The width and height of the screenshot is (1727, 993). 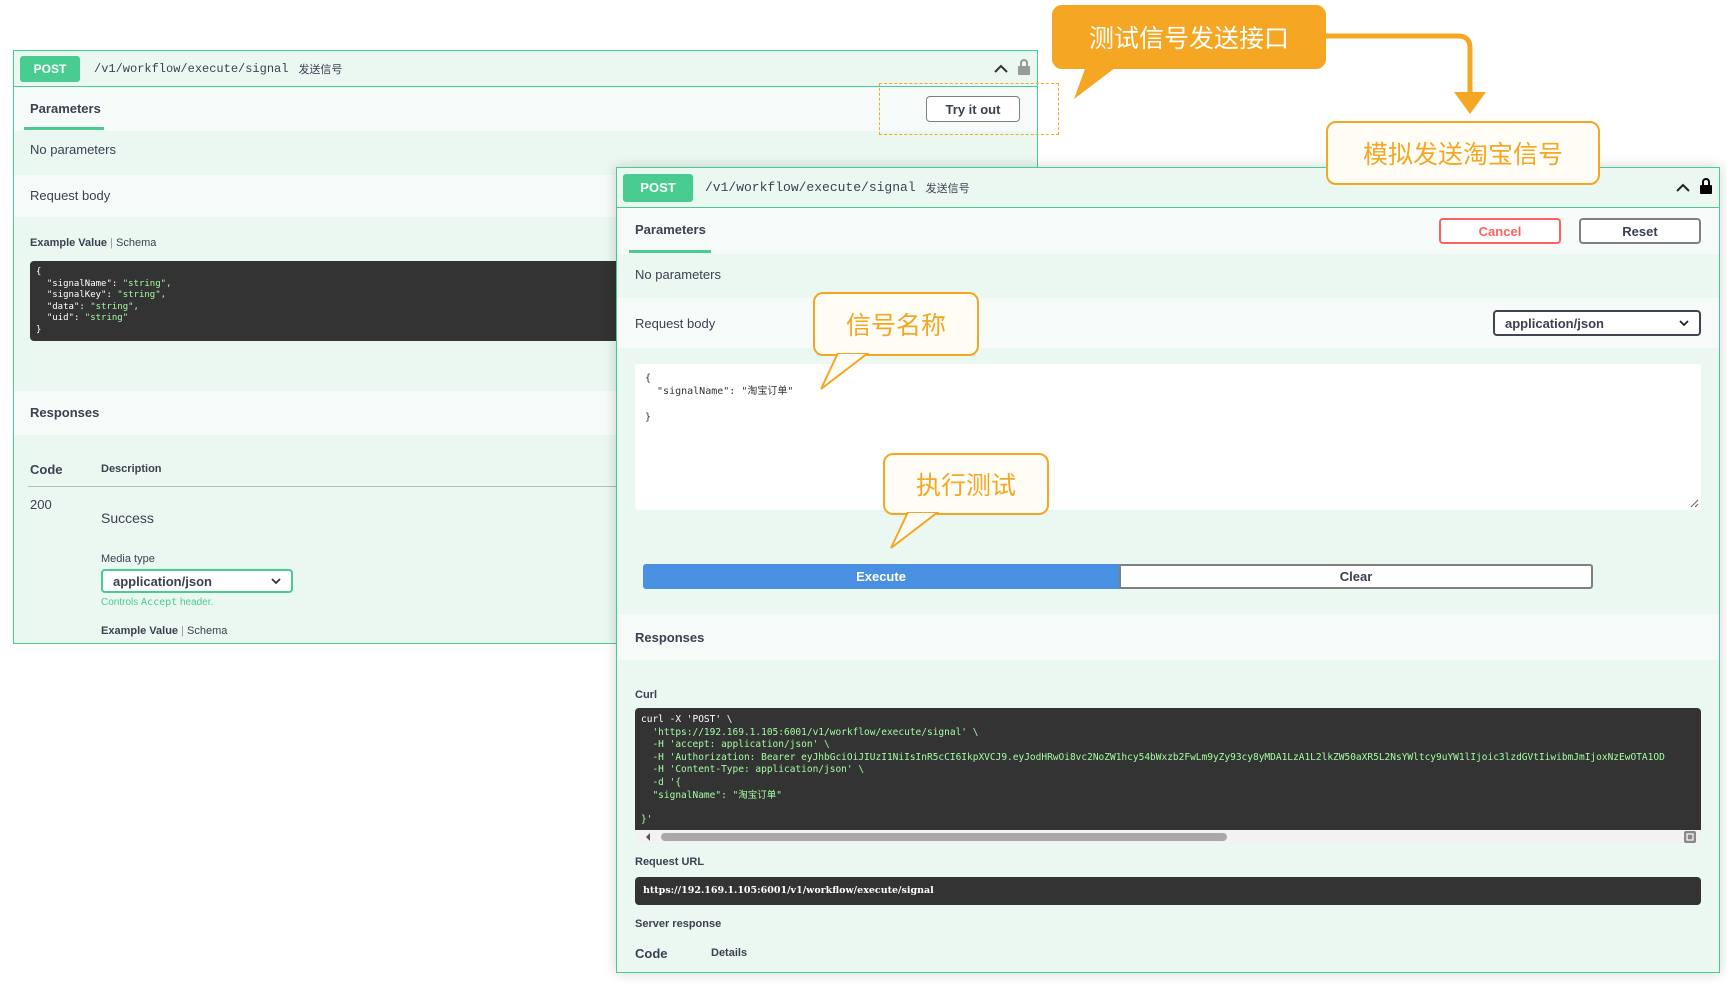 What do you see at coordinates (735, 745) in the screenshot?
I see `curl-line: -H 'accept: application/json' \` at bounding box center [735, 745].